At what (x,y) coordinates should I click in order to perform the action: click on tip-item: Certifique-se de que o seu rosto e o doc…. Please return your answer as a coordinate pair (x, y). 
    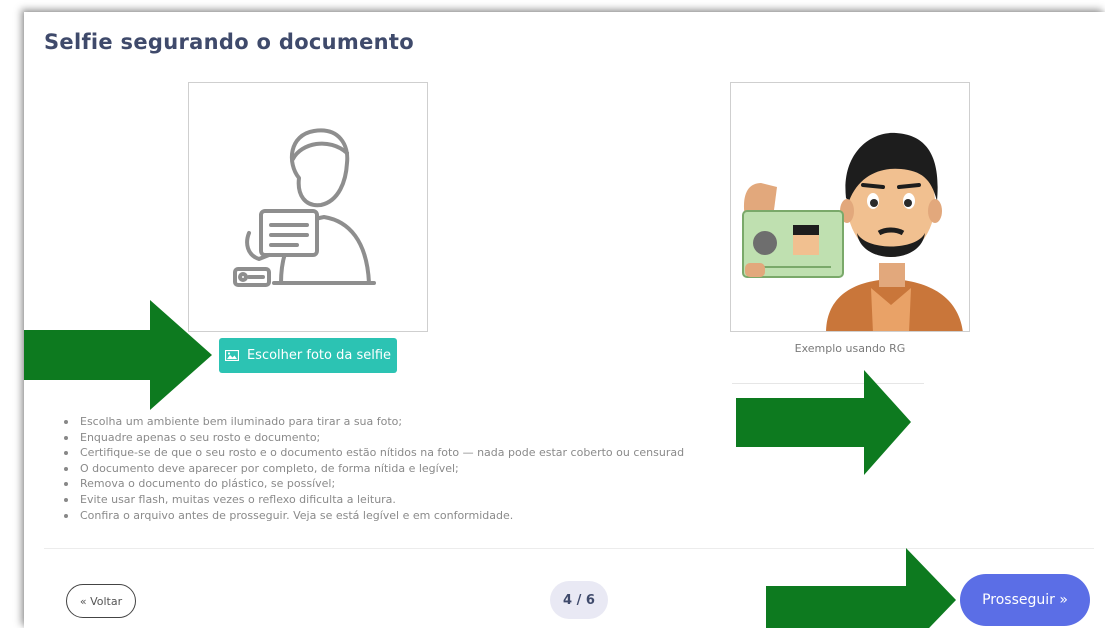
    Looking at the image, I should click on (400, 453).